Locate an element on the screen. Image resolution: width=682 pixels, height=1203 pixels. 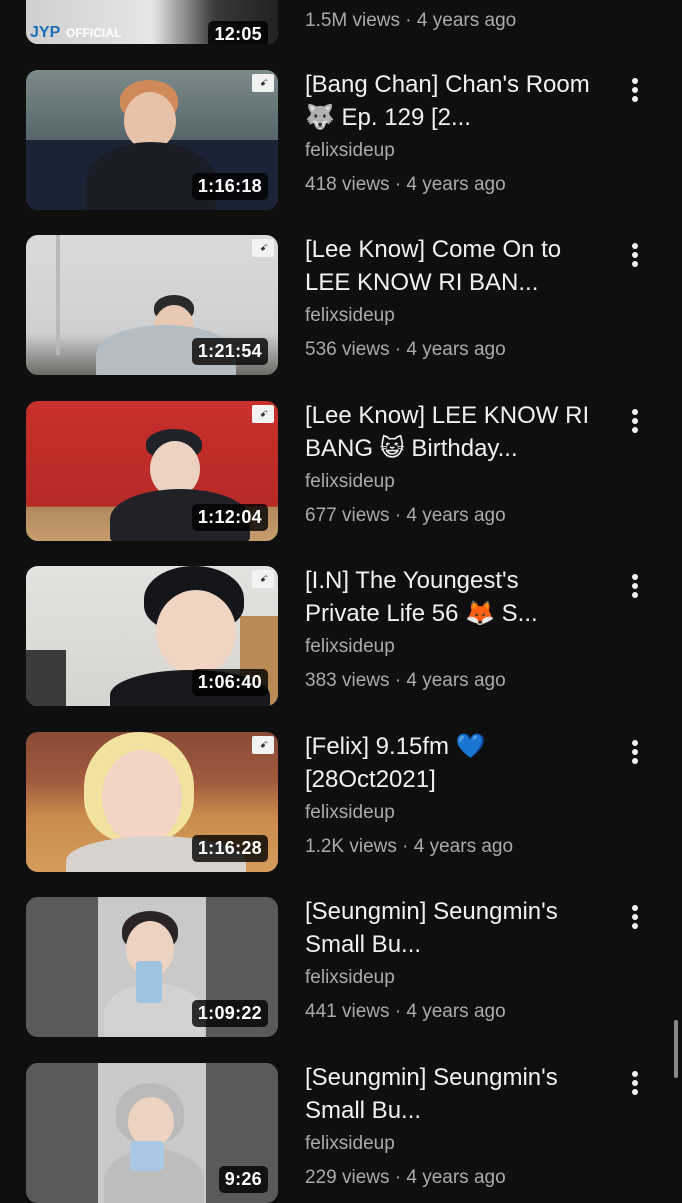
video-thumbnail: ꗃ 1:21:54 is located at coordinates (152, 305).